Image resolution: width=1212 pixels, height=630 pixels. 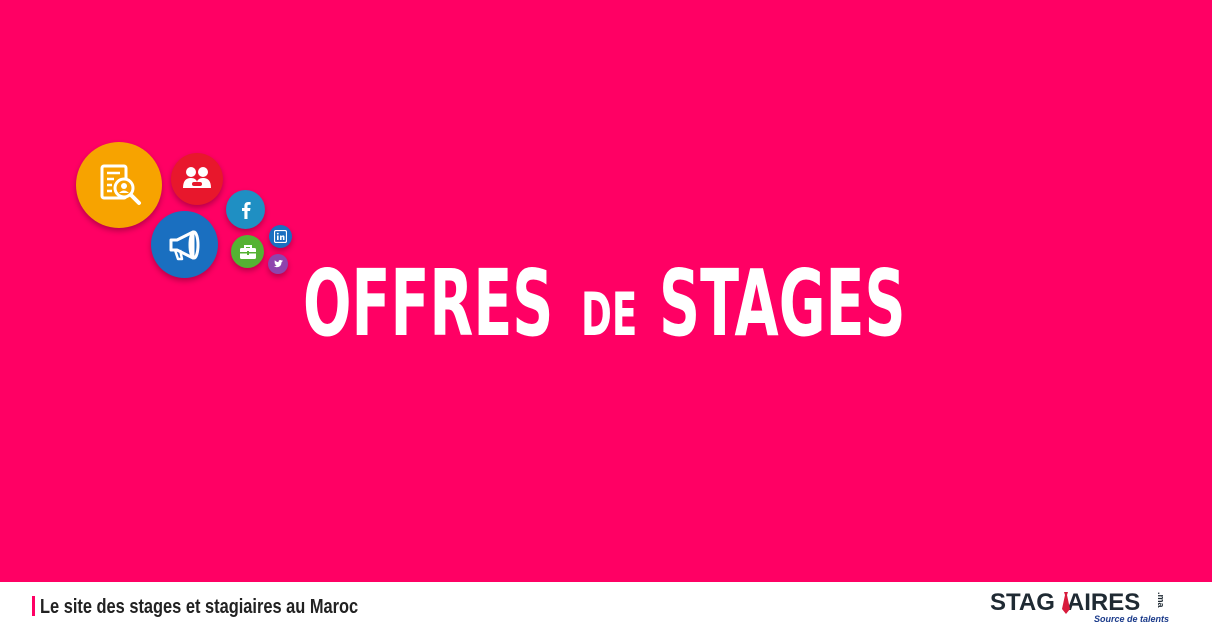 I want to click on handshake-icon, so click(x=197, y=179).